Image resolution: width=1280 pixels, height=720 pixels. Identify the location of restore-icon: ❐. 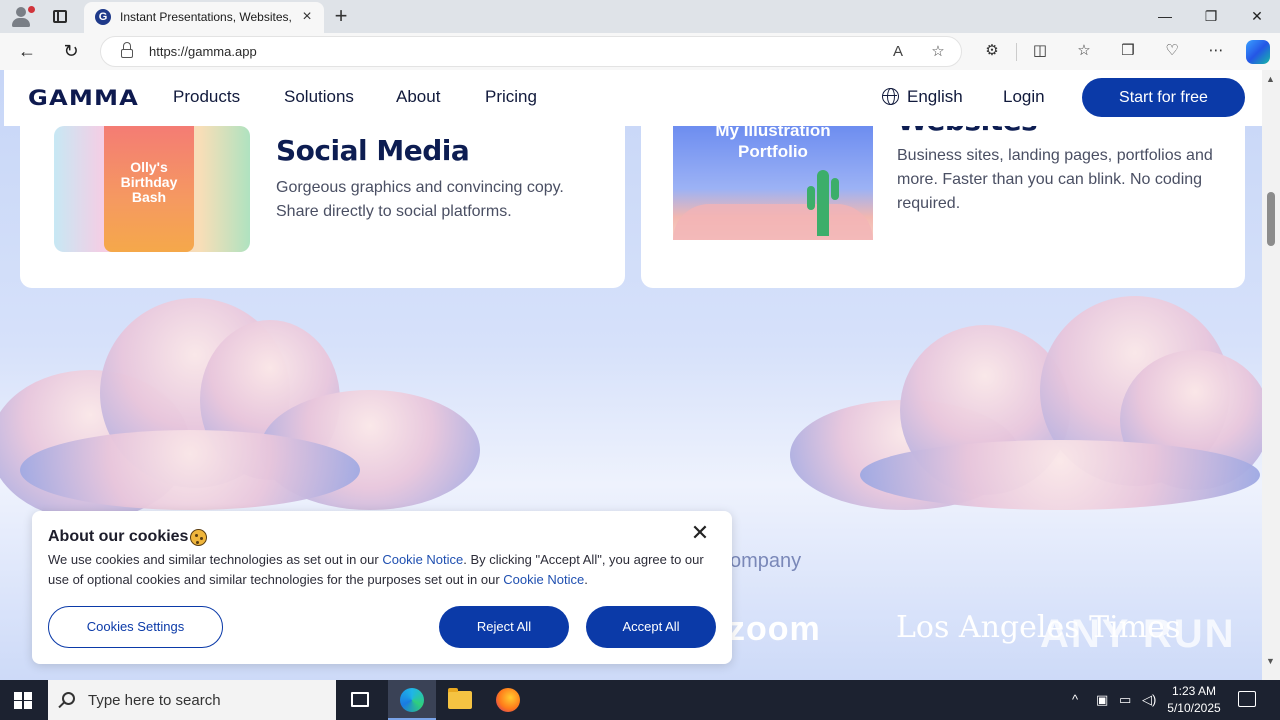
(1211, 16).